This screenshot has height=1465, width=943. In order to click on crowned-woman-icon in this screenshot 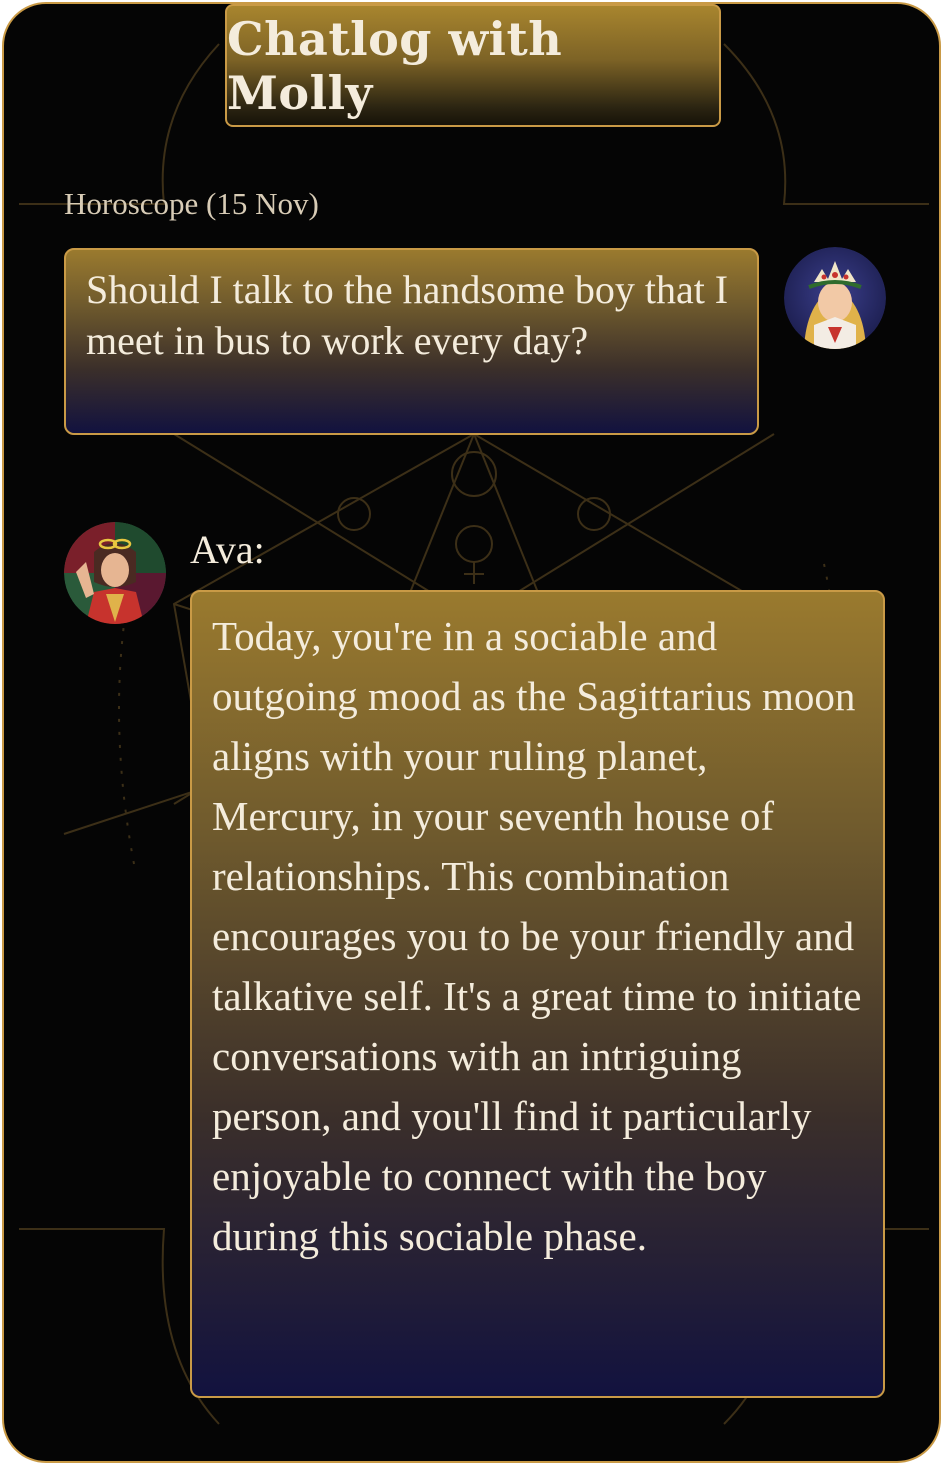, I will do `click(835, 298)`.